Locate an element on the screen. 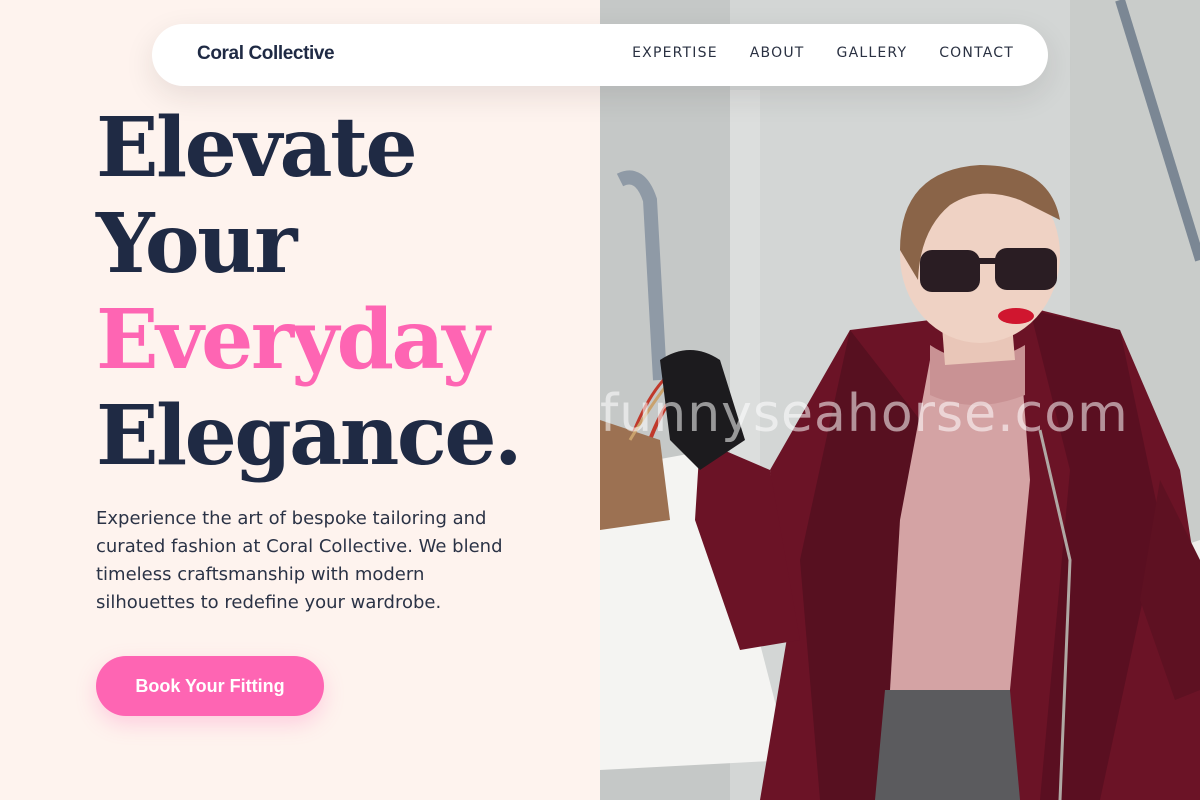 The height and width of the screenshot is (800, 1200). nav-link-expertise: EXPERTISE is located at coordinates (675, 53).